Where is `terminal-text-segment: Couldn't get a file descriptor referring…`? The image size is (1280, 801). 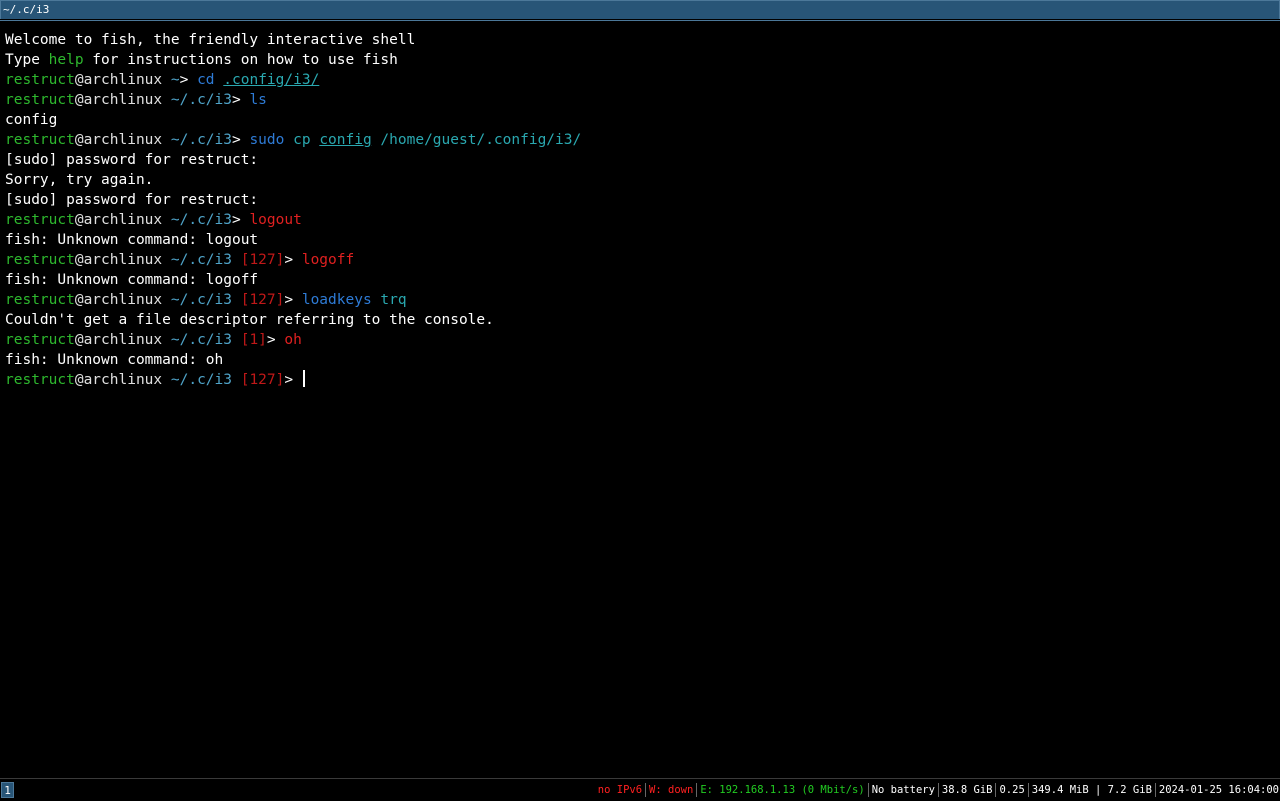
terminal-text-segment: Couldn't get a file descriptor referring… is located at coordinates (249, 320).